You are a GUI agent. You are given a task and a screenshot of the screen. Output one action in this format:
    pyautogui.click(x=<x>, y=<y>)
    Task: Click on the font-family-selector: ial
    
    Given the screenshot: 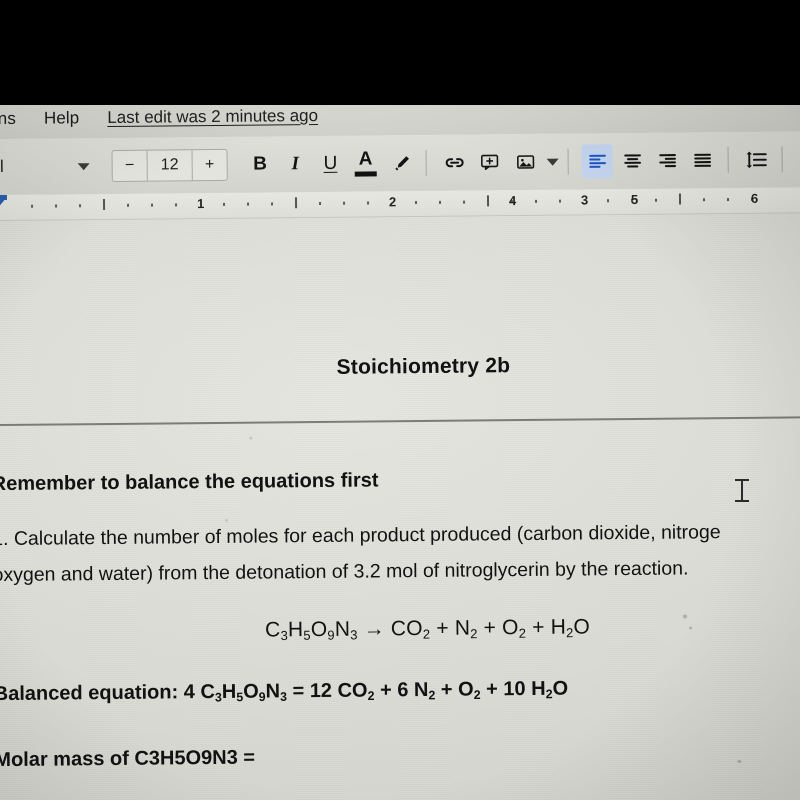 What is the action you would take?
    pyautogui.click(x=2, y=167)
    